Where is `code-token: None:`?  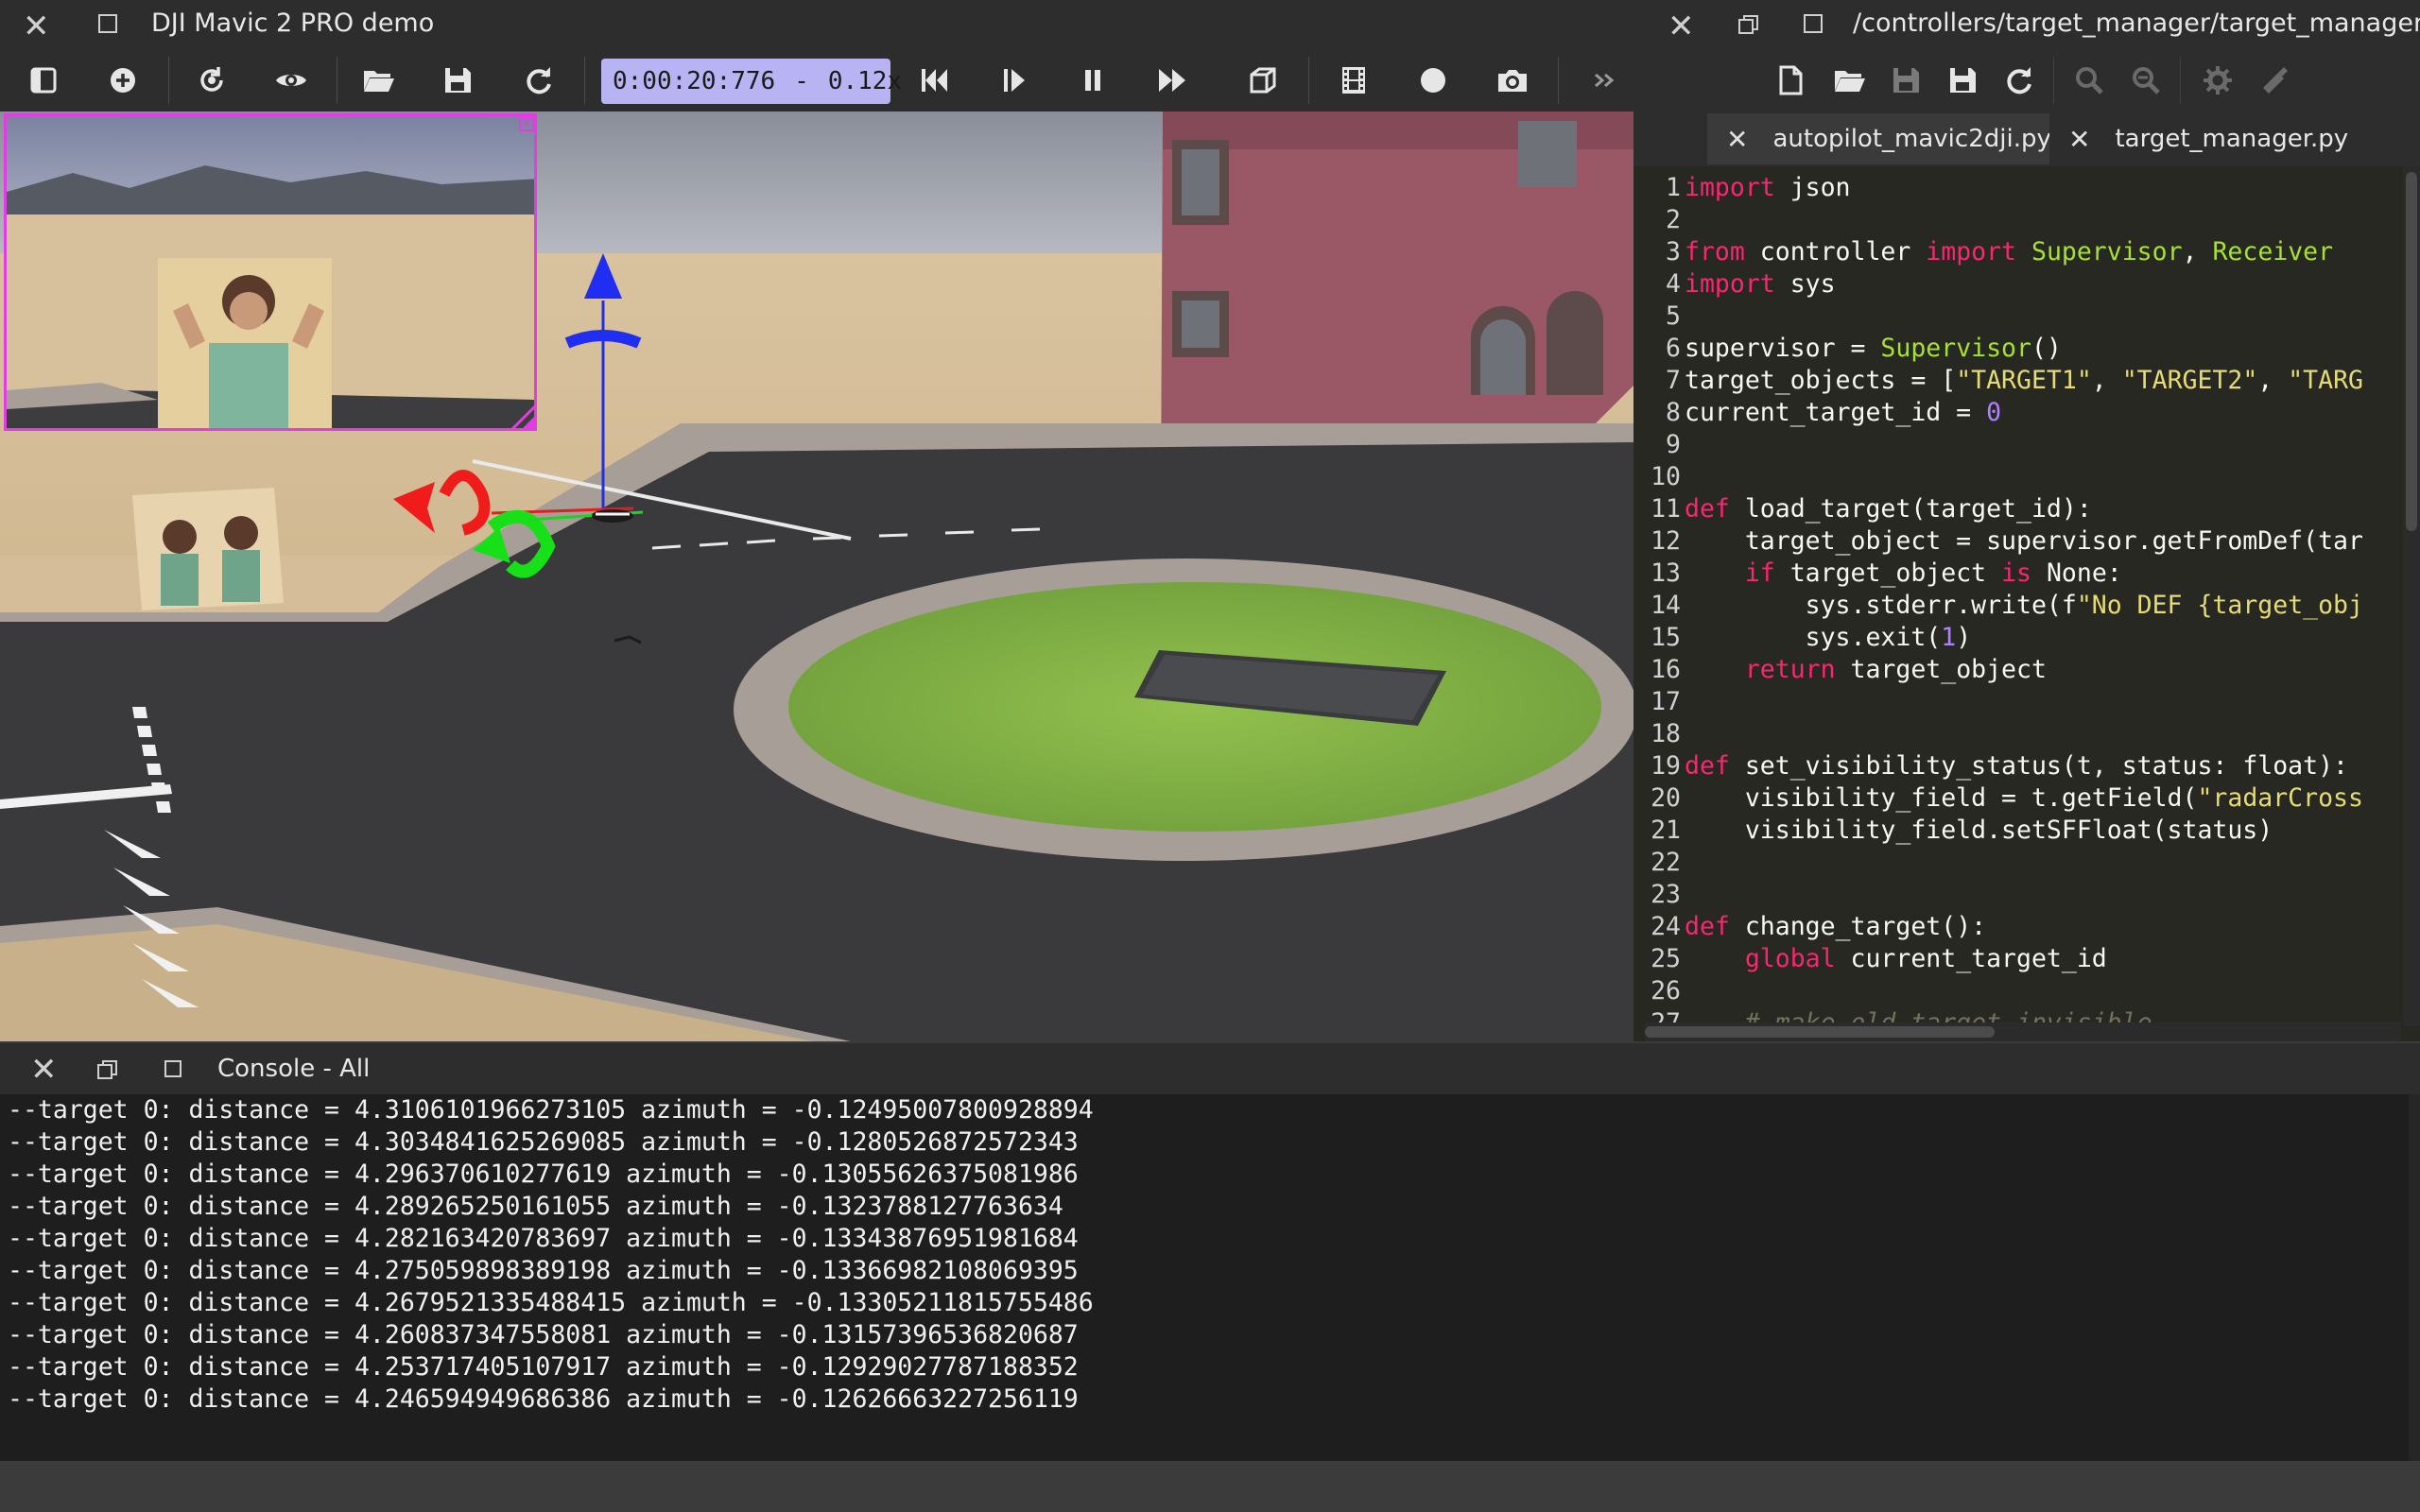 code-token: None: is located at coordinates (2076, 573).